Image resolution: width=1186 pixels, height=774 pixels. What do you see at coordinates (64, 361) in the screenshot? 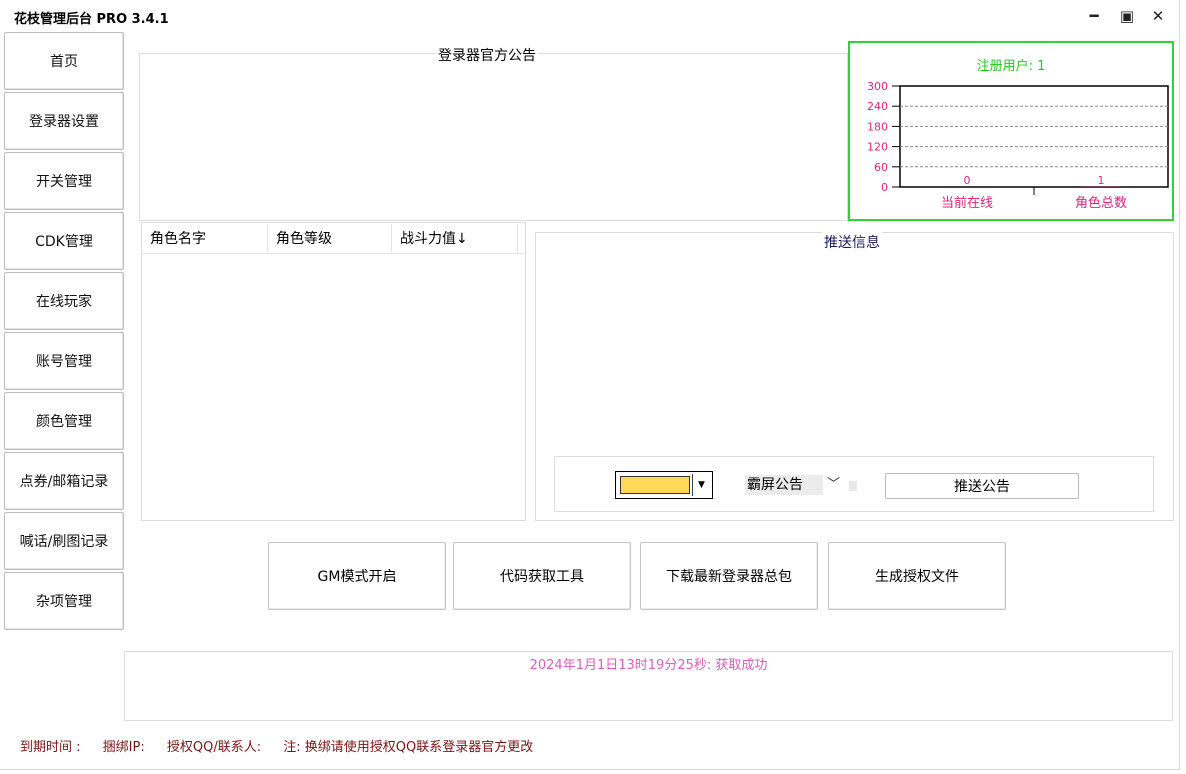
I see `sidebar-item-account-management: 账号管理` at bounding box center [64, 361].